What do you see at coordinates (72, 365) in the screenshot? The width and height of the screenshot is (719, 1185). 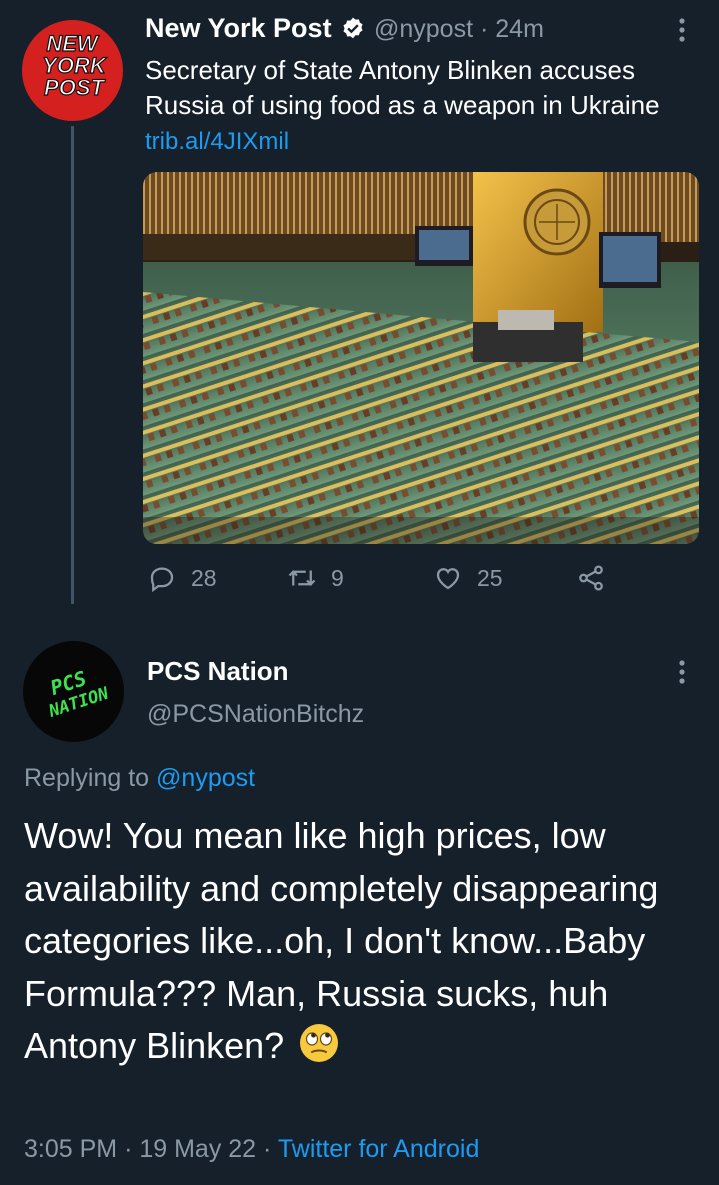 I see `thread-connector` at bounding box center [72, 365].